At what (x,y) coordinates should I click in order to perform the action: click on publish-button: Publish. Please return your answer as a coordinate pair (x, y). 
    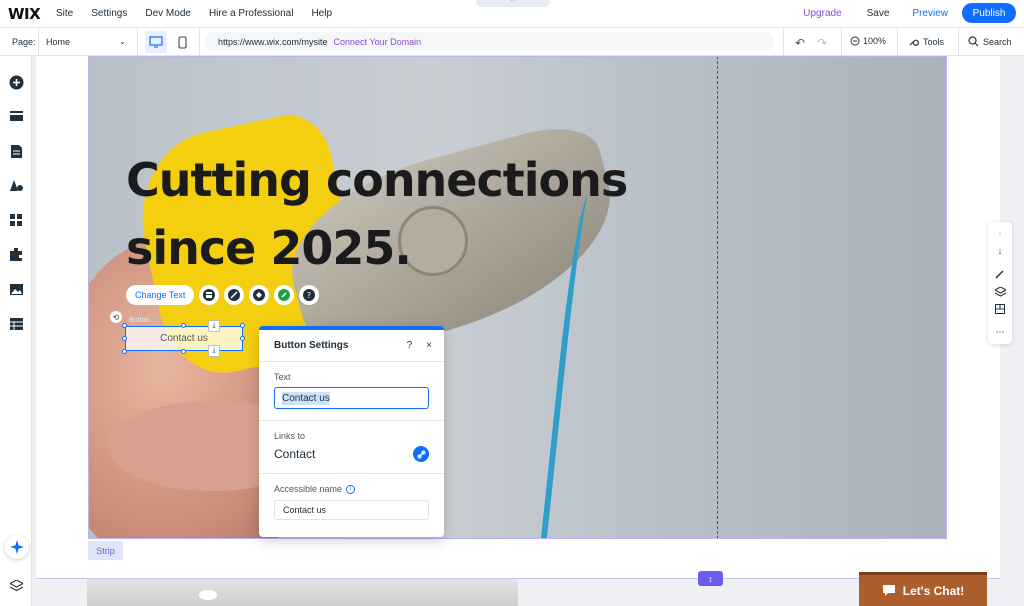
    Looking at the image, I should click on (989, 13).